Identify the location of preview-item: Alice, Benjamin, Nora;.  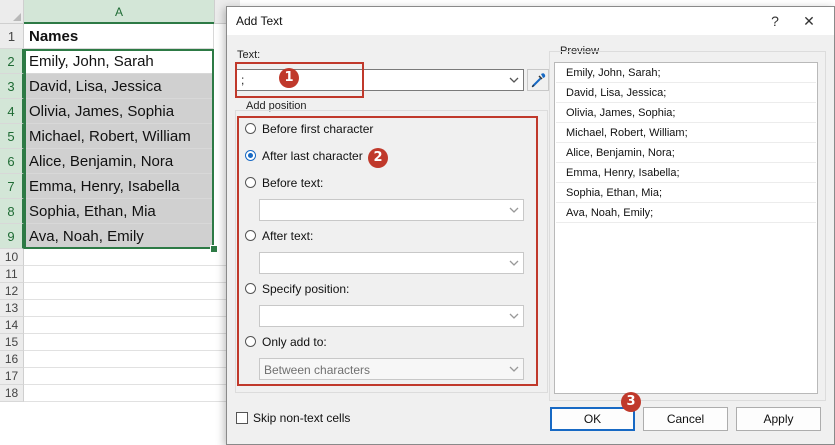
(686, 153).